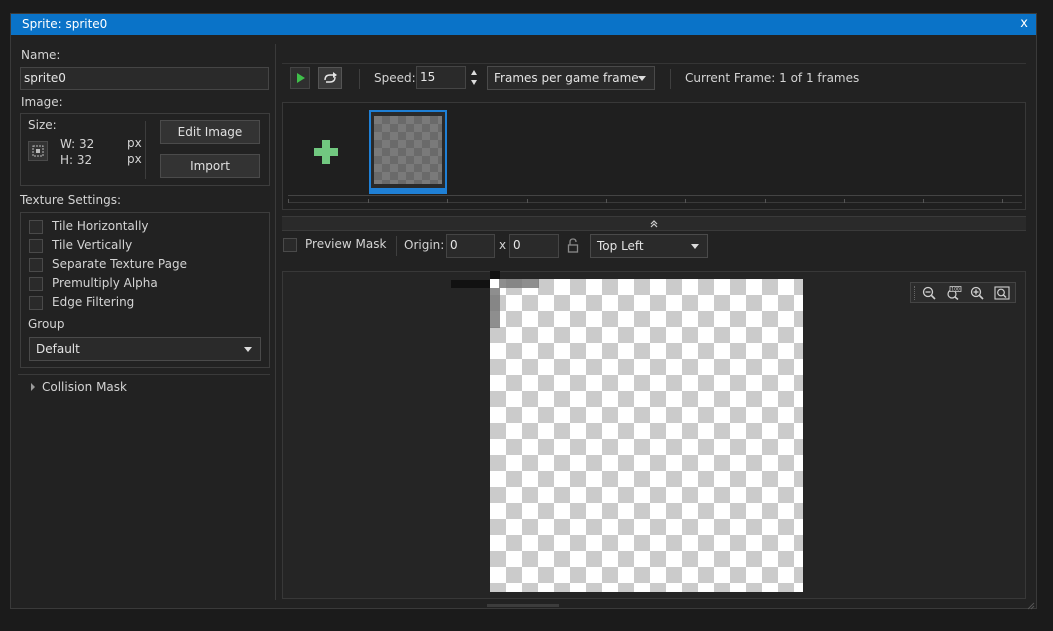  I want to click on separate-texture-page-checkbox, so click(36, 265).